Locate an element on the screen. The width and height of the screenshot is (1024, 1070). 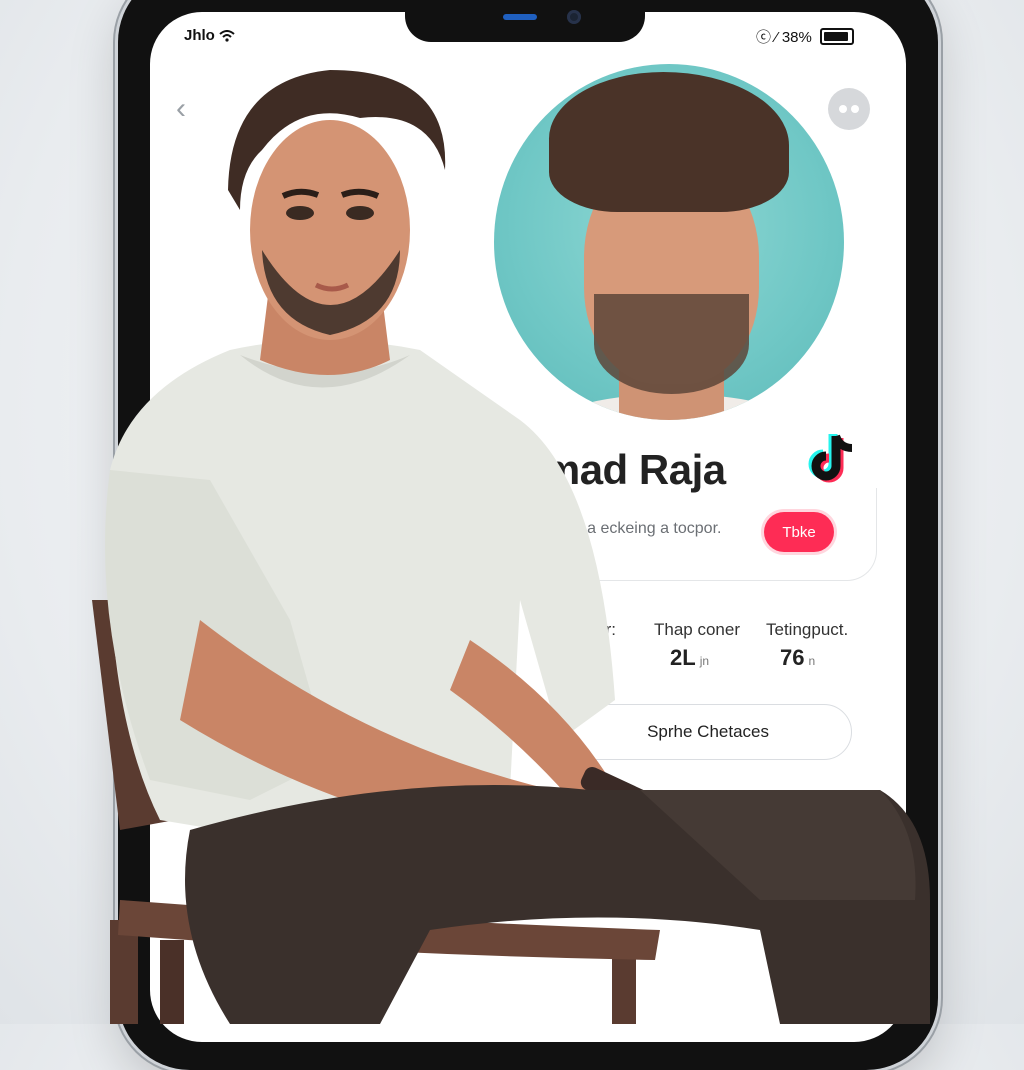
front-camera is located at coordinates (574, 17).